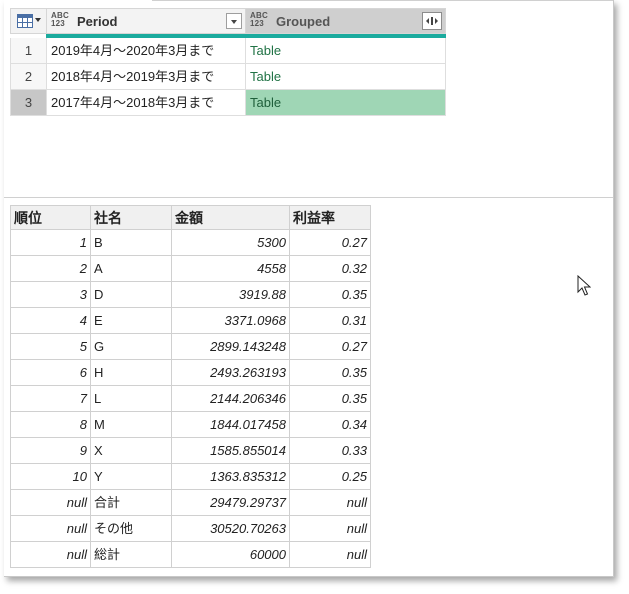  Describe the element at coordinates (50, 321) in the screenshot. I see `rank-cell: 4` at that location.